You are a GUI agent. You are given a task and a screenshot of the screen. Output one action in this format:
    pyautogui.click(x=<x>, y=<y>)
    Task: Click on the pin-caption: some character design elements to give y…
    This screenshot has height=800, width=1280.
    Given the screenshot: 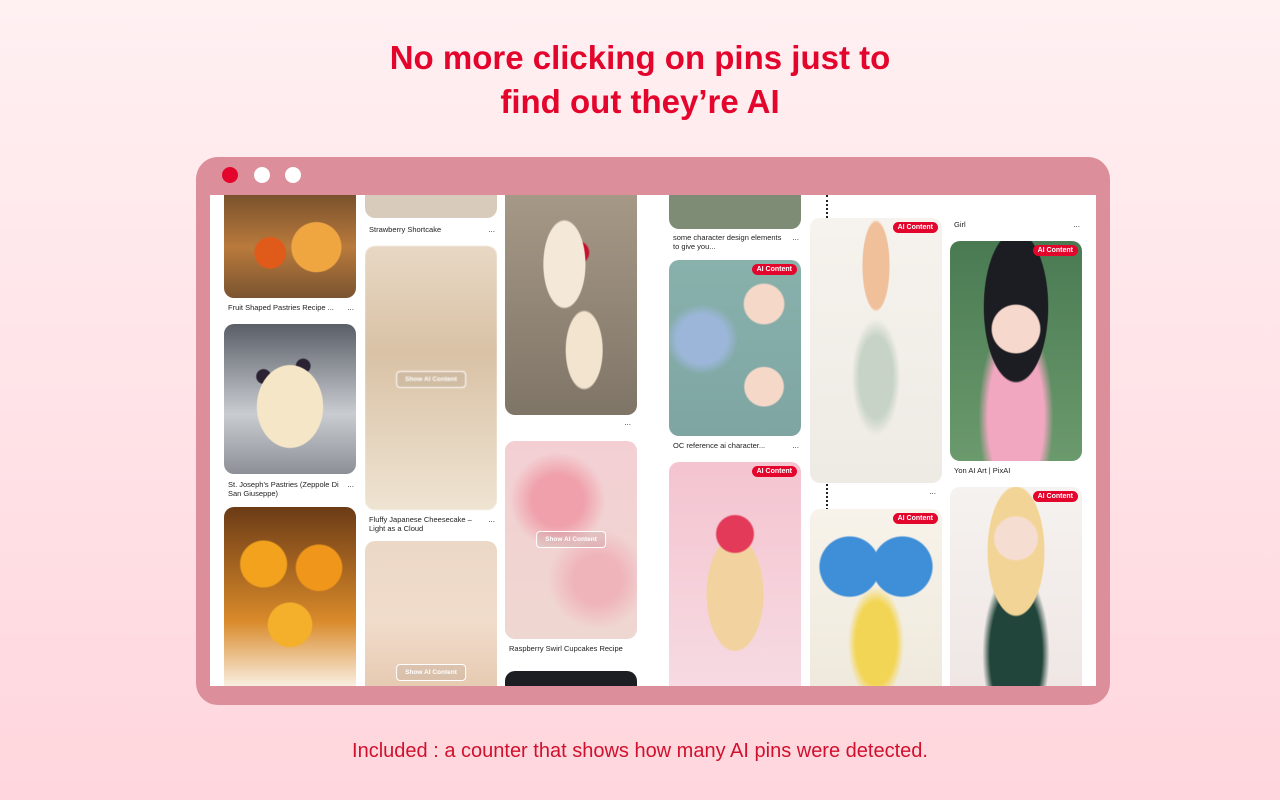 What is the action you would take?
    pyautogui.click(x=735, y=246)
    